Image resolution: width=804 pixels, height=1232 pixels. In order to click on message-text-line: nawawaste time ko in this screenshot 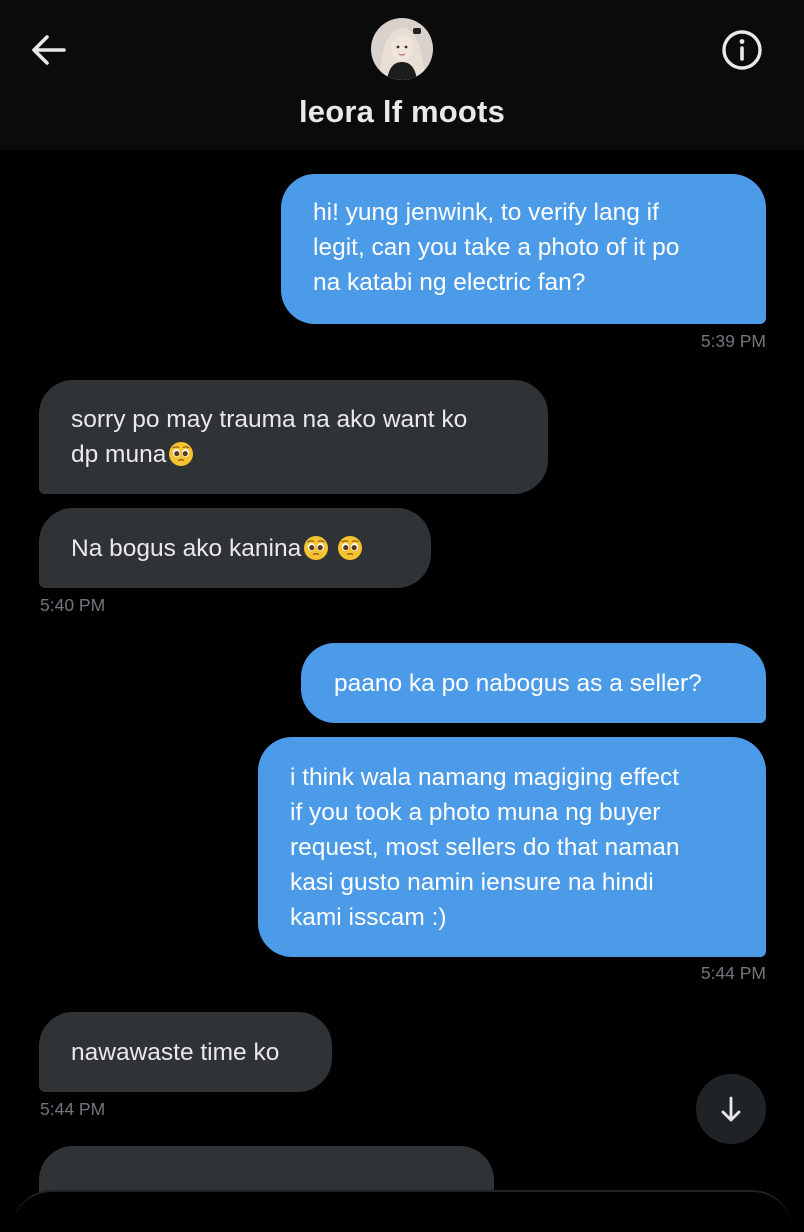, I will do `click(175, 1052)`.